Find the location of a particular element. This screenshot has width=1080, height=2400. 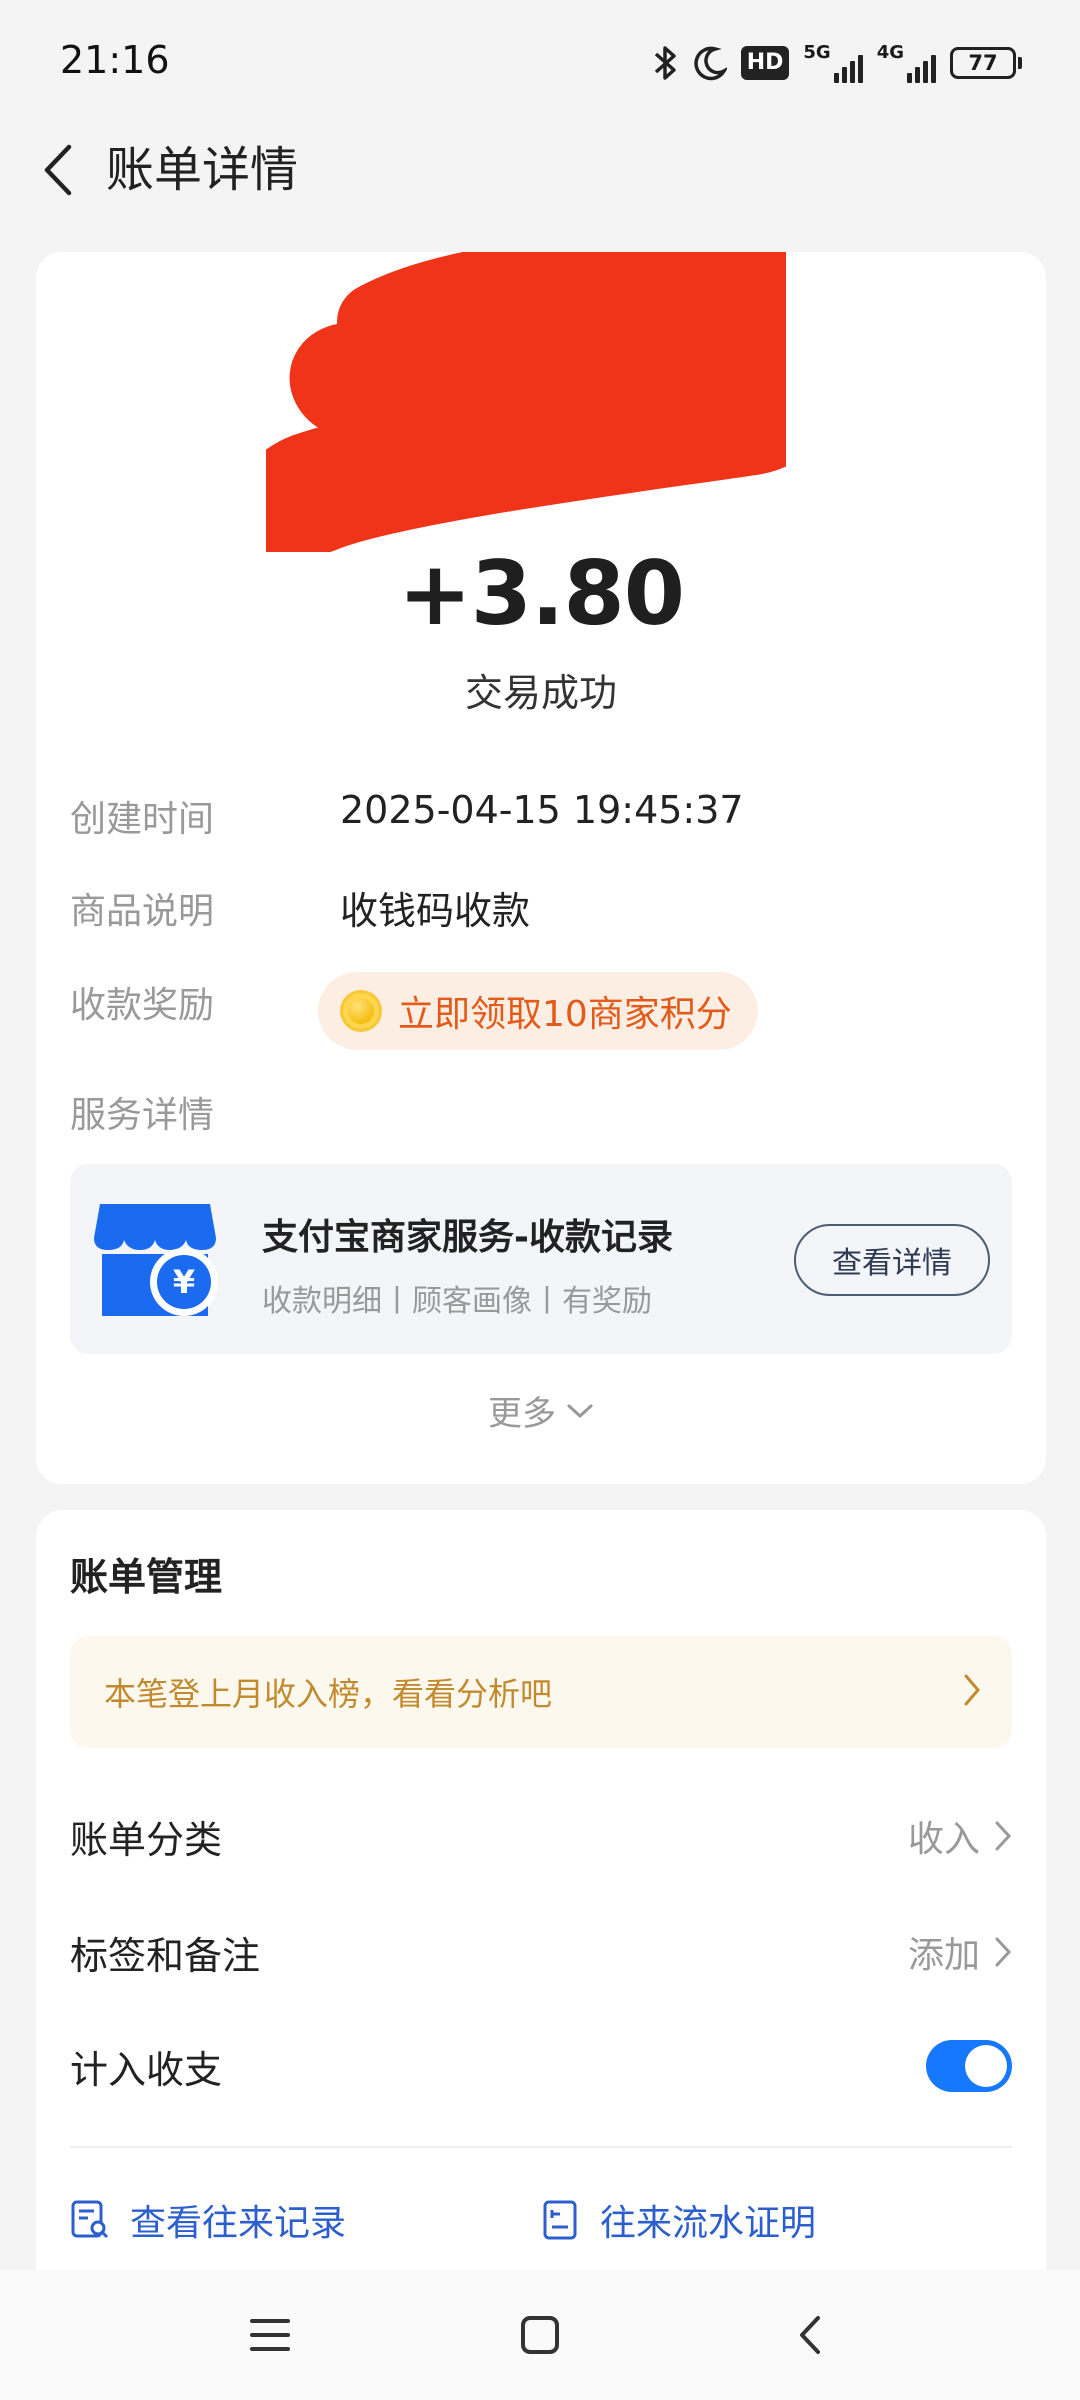

home-button is located at coordinates (540, 2335).